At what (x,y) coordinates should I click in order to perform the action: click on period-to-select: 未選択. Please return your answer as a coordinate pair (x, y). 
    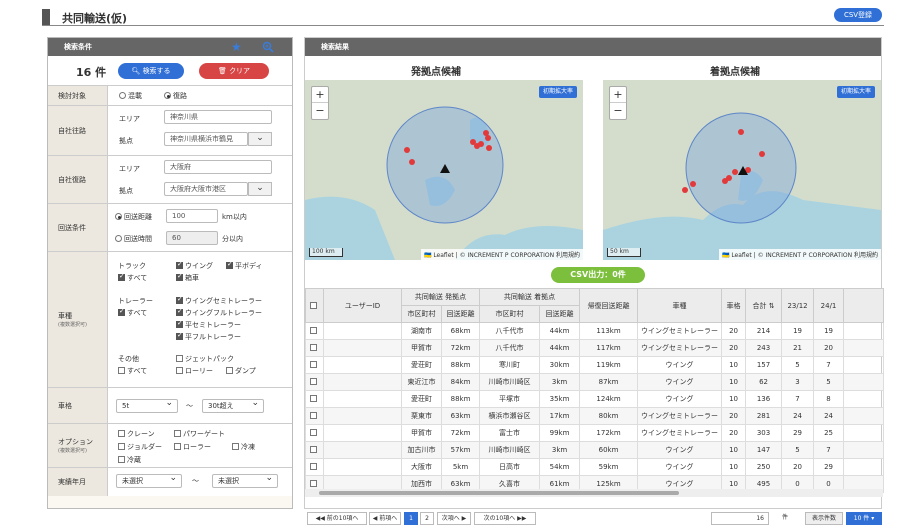
    Looking at the image, I should click on (245, 480).